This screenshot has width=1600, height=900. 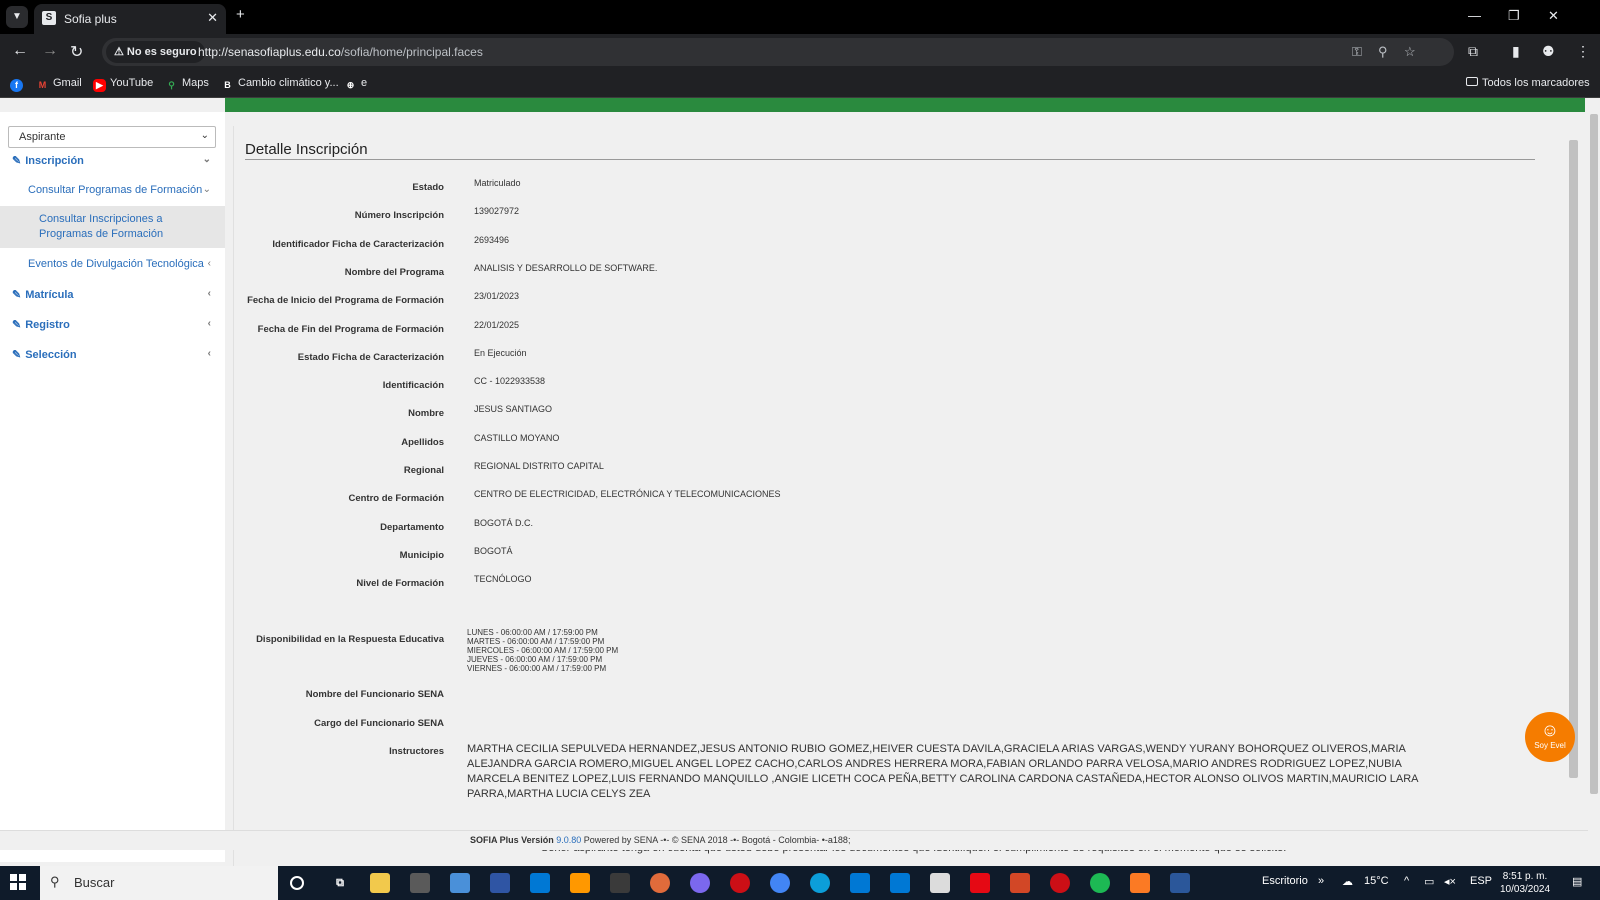 What do you see at coordinates (112, 358) in the screenshot?
I see `sidebar-item-seleccion: ✎ Selección ‹` at bounding box center [112, 358].